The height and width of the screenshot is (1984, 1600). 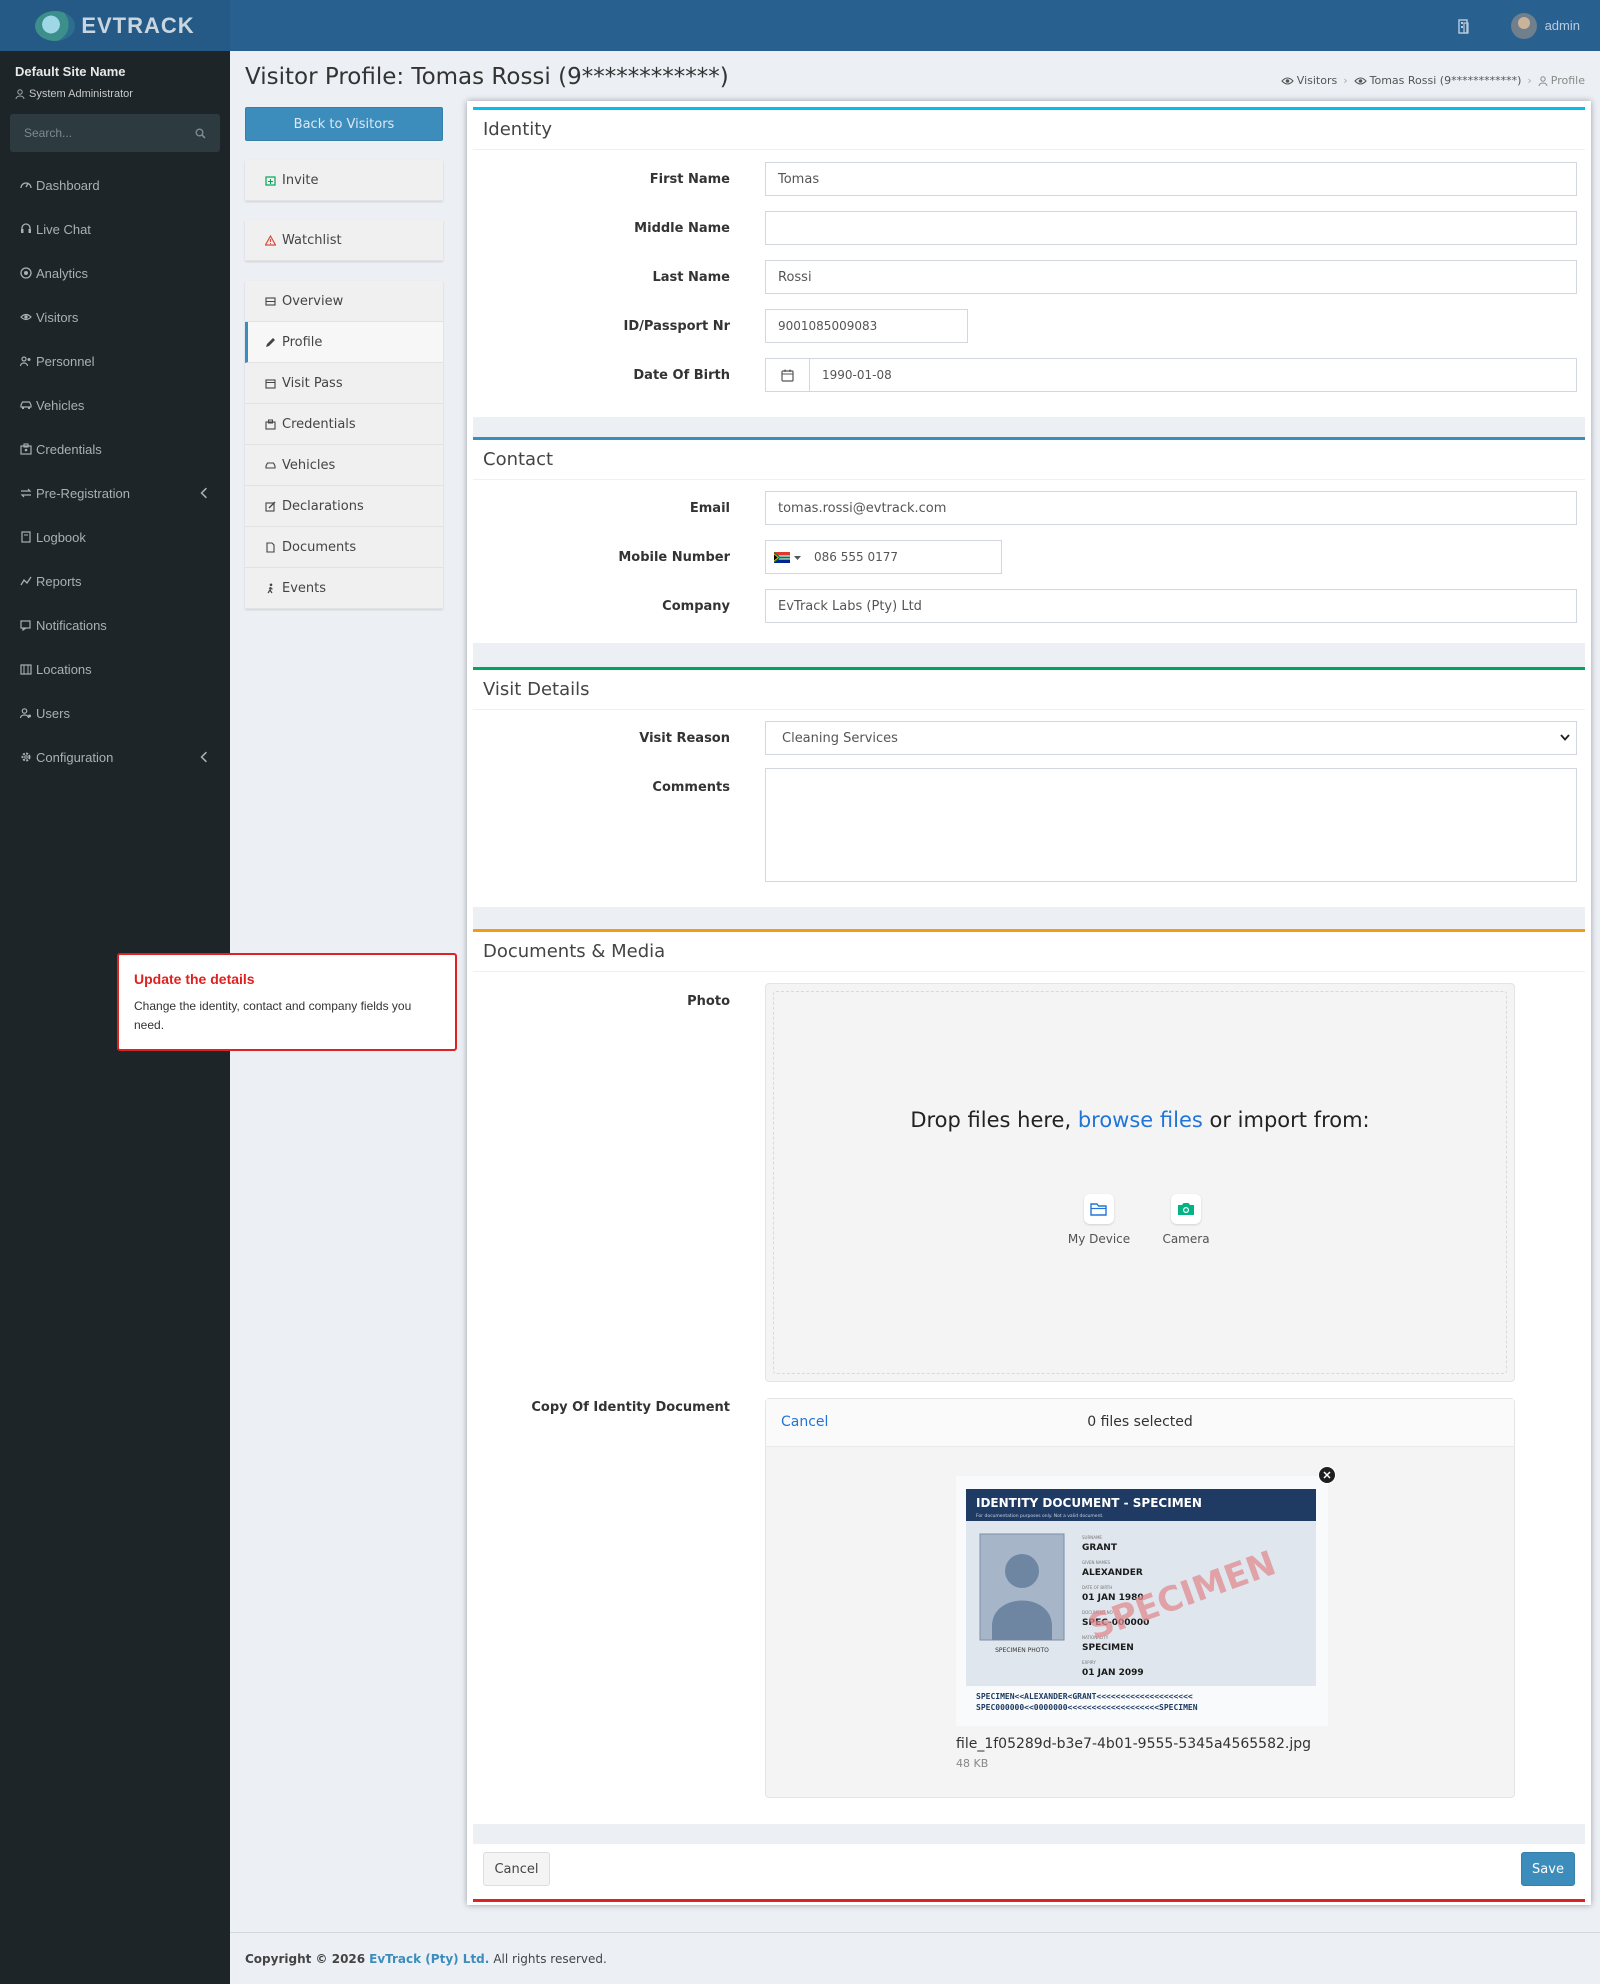 What do you see at coordinates (1140, 1422) in the screenshot?
I see `files-selected-count: 0 files selected` at bounding box center [1140, 1422].